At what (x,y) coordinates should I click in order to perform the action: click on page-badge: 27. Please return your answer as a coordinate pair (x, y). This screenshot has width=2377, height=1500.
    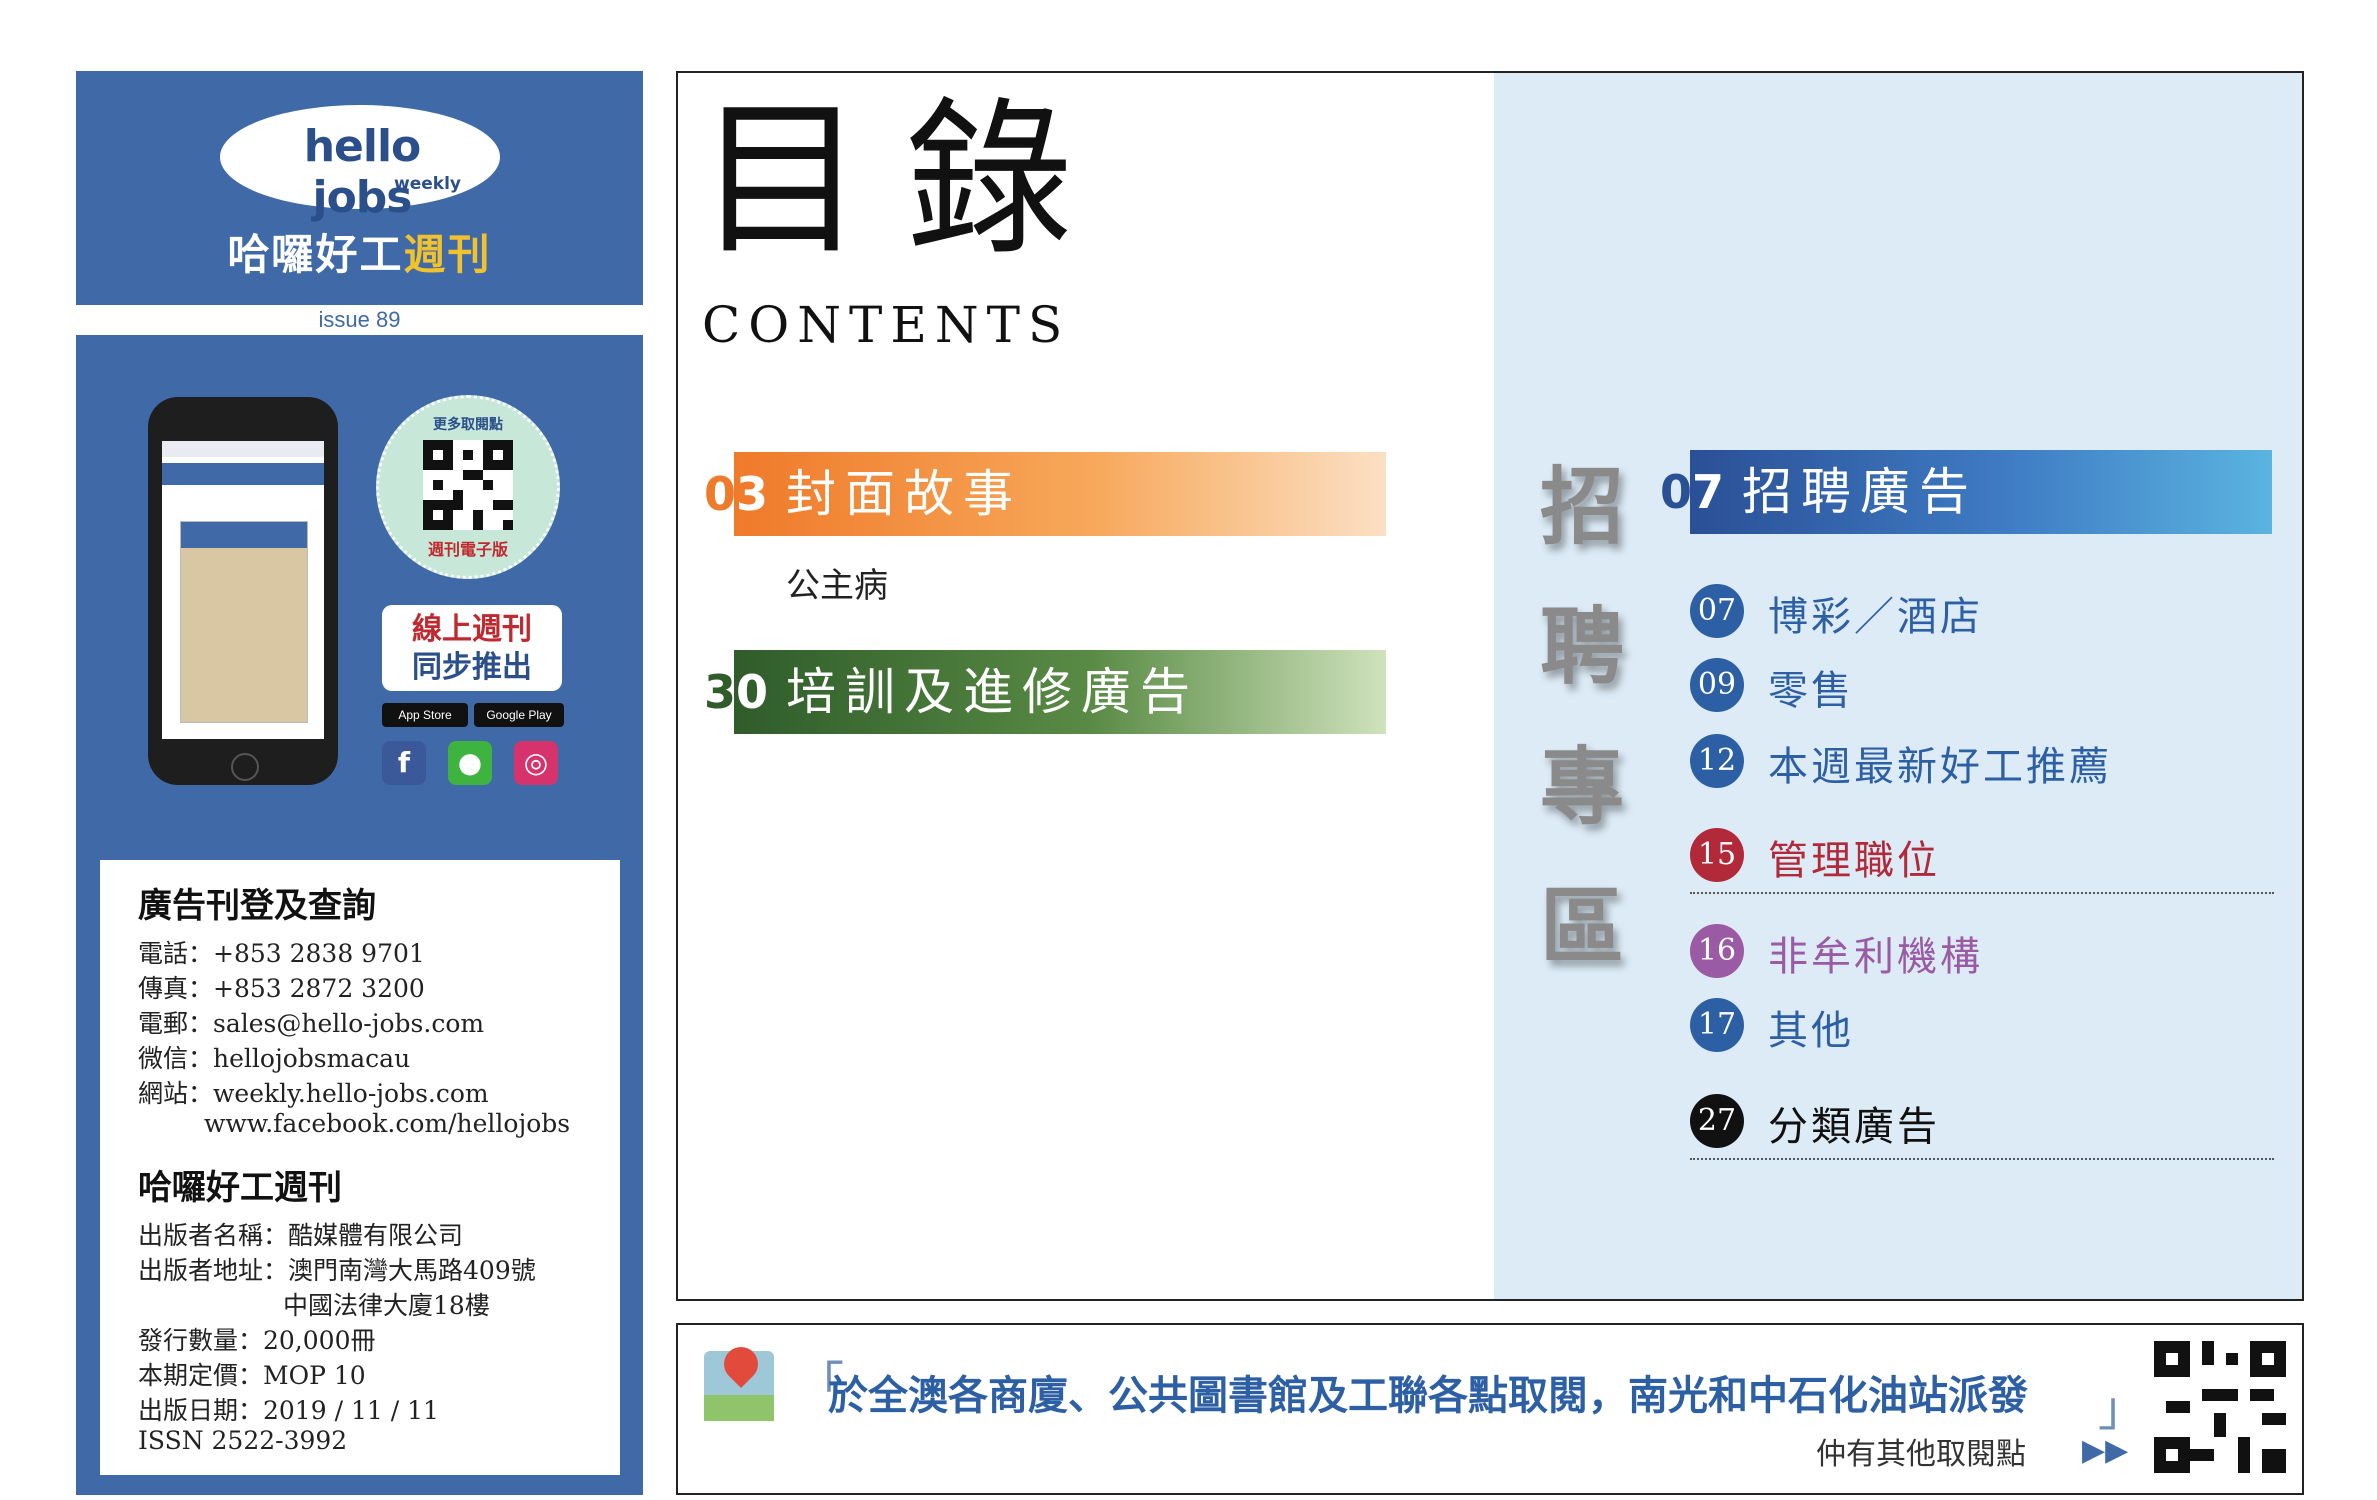
    Looking at the image, I should click on (1717, 1121).